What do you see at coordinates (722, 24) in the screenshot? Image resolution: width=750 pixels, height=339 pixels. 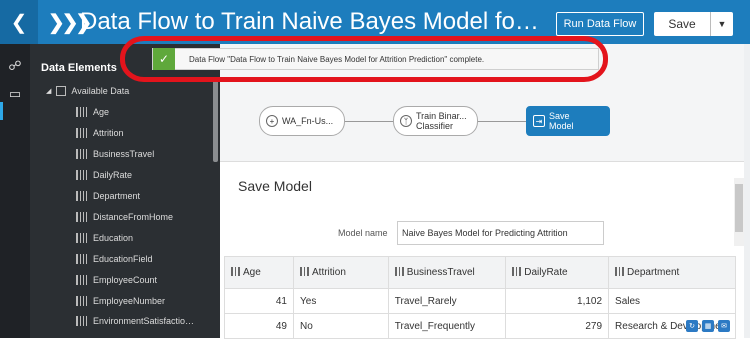 I see `save-dropdown-icon: ▼` at bounding box center [722, 24].